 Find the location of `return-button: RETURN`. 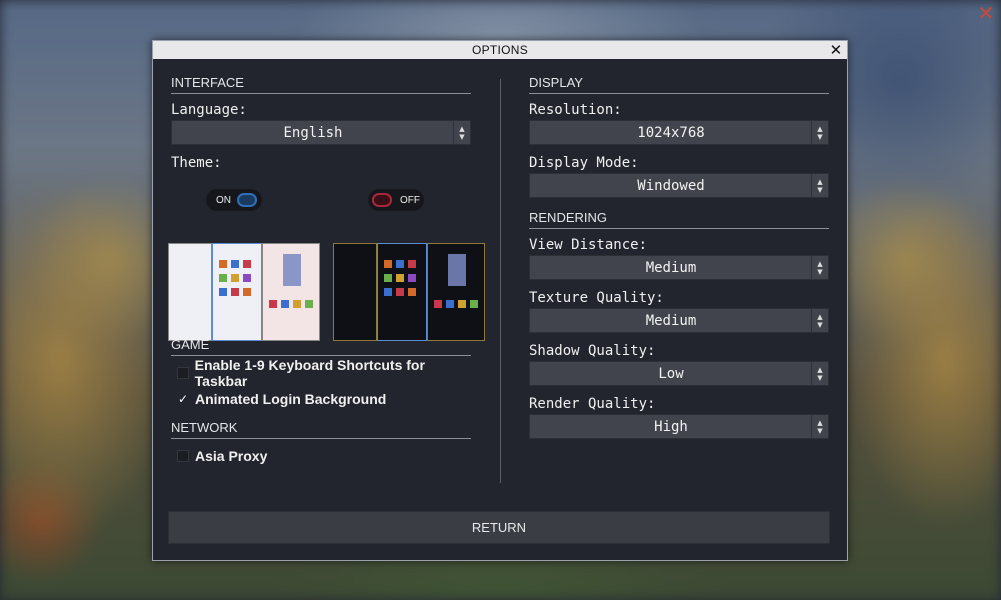

return-button: RETURN is located at coordinates (499, 527).